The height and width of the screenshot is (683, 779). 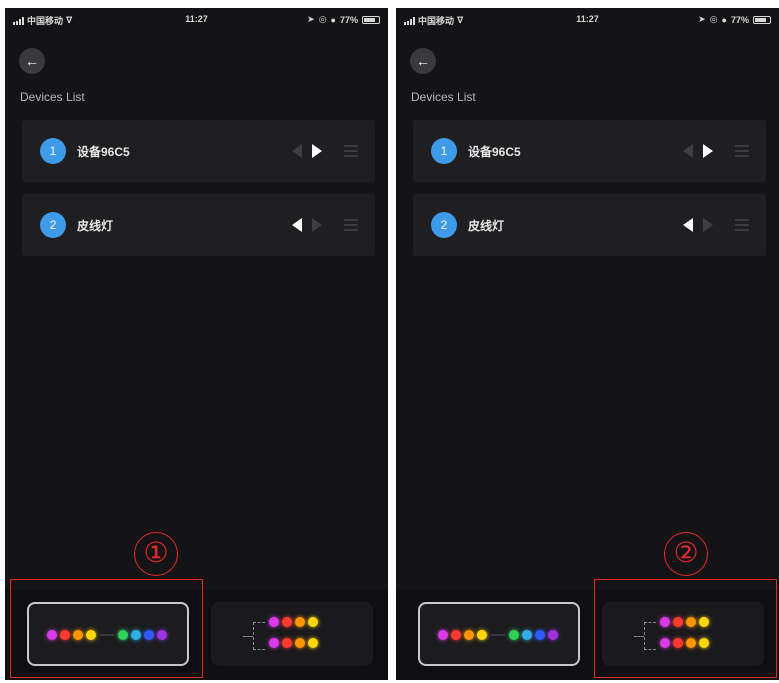 I want to click on sequence-connector, so click(x=498, y=635).